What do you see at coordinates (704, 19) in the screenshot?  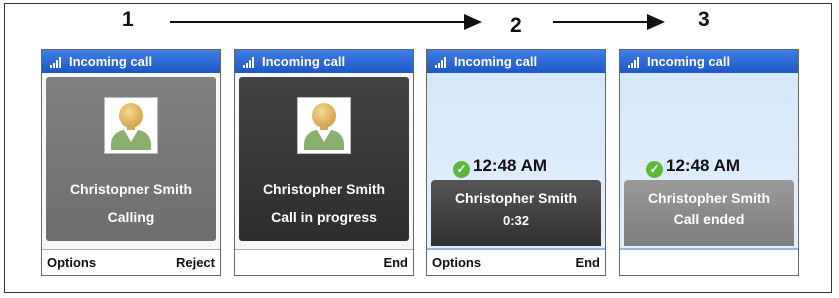 I see `step-label-3: 3` at bounding box center [704, 19].